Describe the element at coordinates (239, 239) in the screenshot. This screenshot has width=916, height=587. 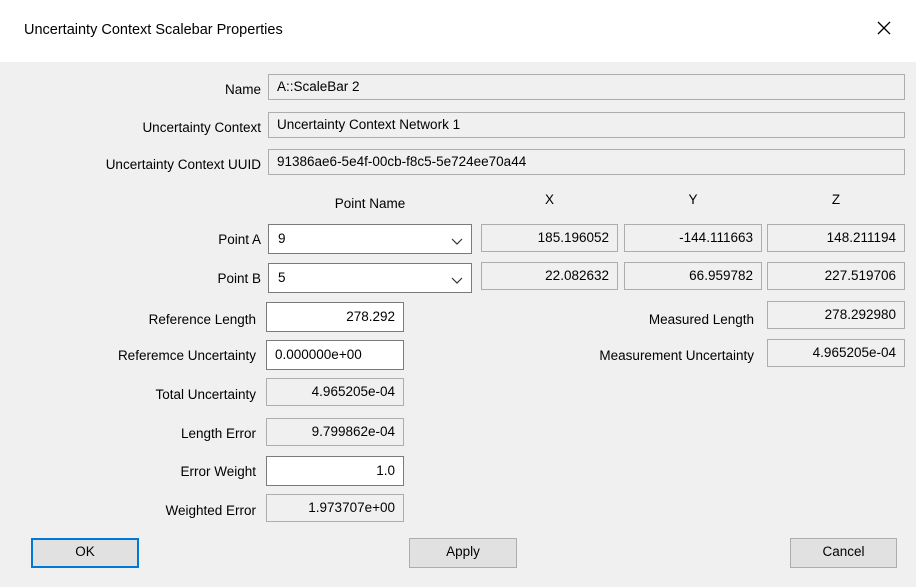
I see `point-a-label: Point A` at that location.